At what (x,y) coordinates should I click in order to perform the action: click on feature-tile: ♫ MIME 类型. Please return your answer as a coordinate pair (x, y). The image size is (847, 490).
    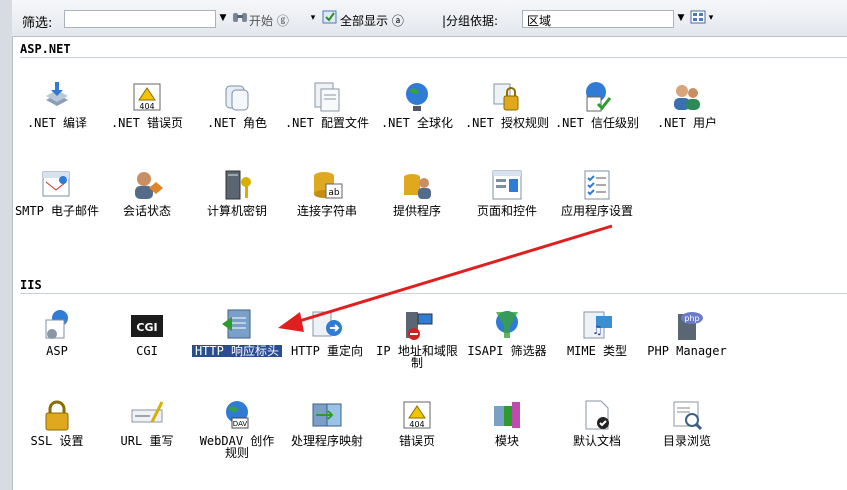
    Looking at the image, I should click on (597, 332).